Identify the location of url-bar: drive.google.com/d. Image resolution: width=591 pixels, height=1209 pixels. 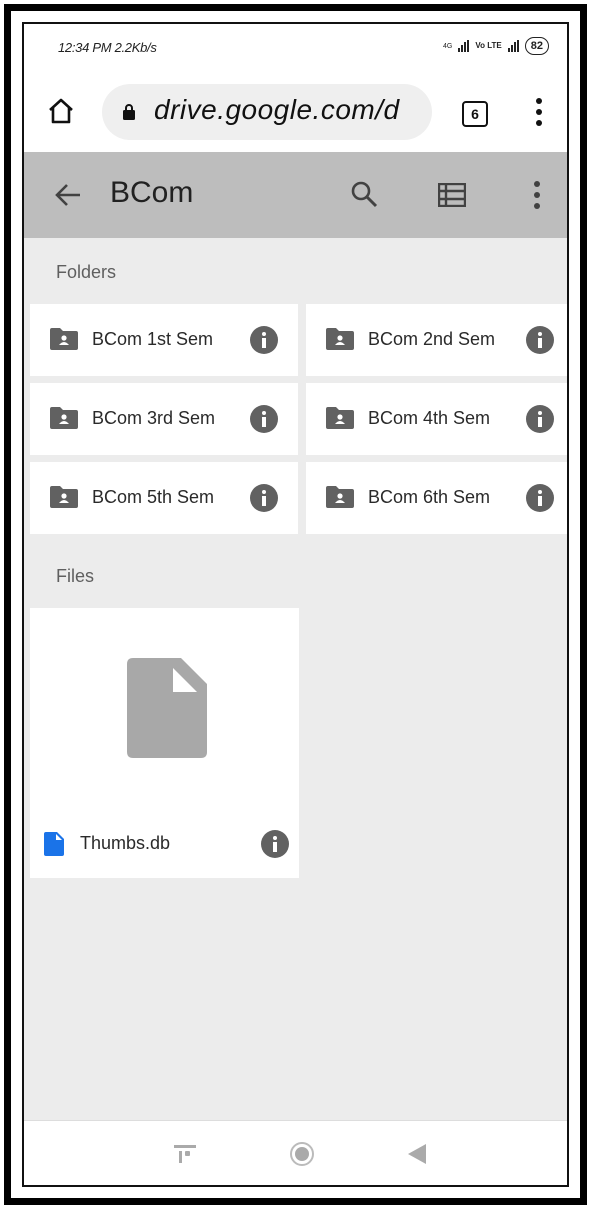
(267, 112).